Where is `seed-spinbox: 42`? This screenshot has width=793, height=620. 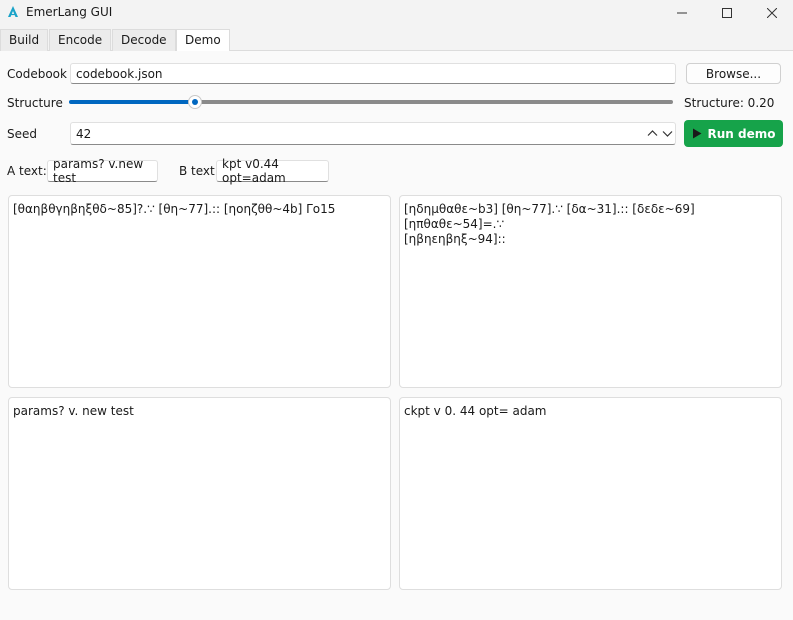
seed-spinbox: 42 is located at coordinates (373, 133).